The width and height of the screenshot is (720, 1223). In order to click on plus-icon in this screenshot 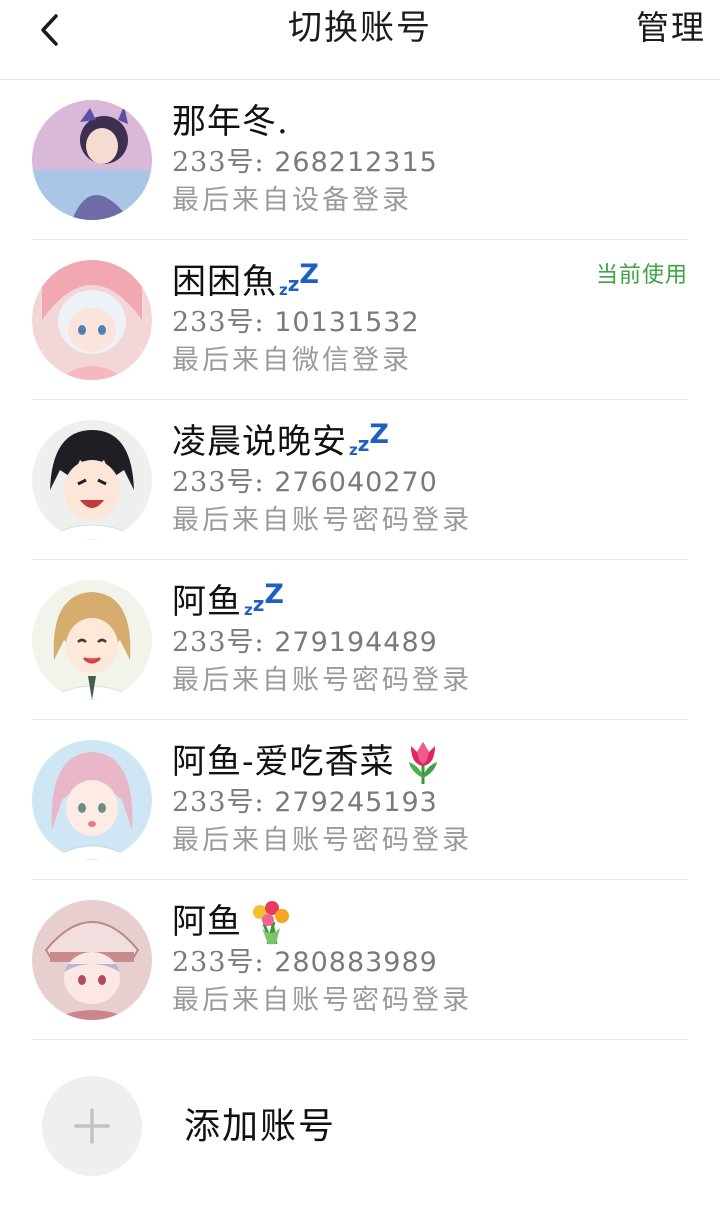, I will do `click(92, 1126)`.